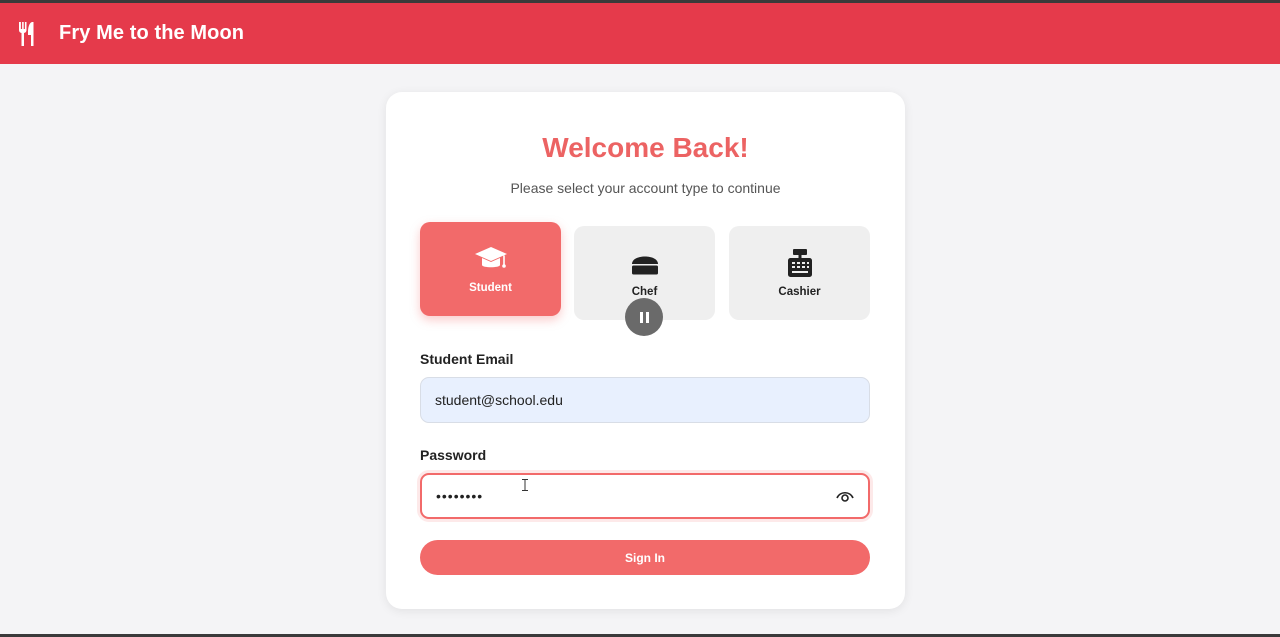 The height and width of the screenshot is (637, 1280). What do you see at coordinates (645, 400) in the screenshot?
I see `email-field` at bounding box center [645, 400].